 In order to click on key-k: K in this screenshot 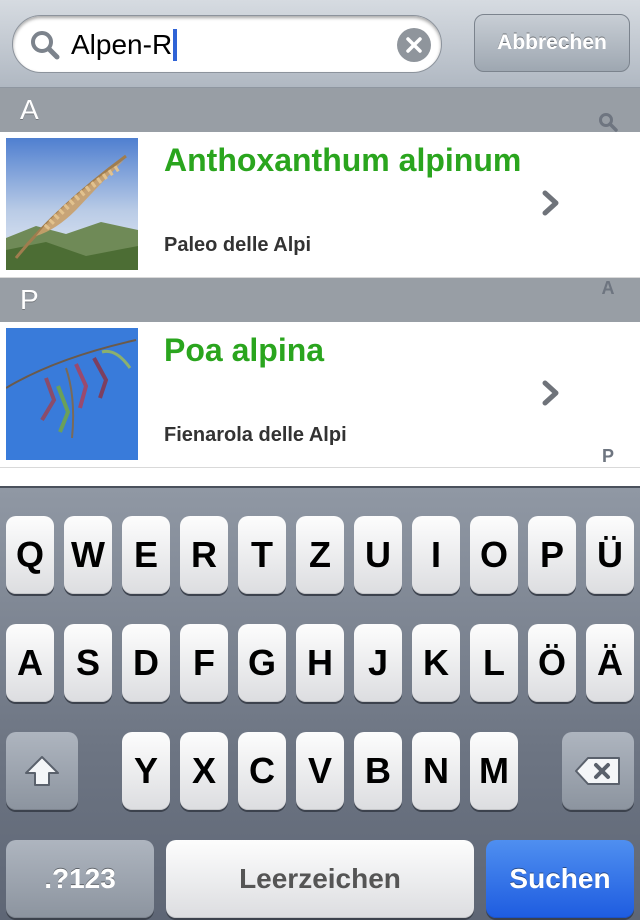, I will do `click(436, 663)`.